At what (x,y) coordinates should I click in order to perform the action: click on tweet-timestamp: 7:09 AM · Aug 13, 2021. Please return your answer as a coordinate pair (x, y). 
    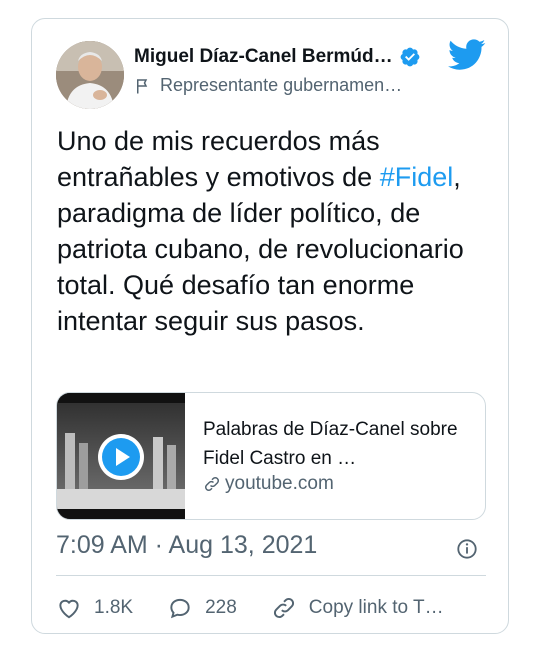
    Looking at the image, I should click on (186, 545).